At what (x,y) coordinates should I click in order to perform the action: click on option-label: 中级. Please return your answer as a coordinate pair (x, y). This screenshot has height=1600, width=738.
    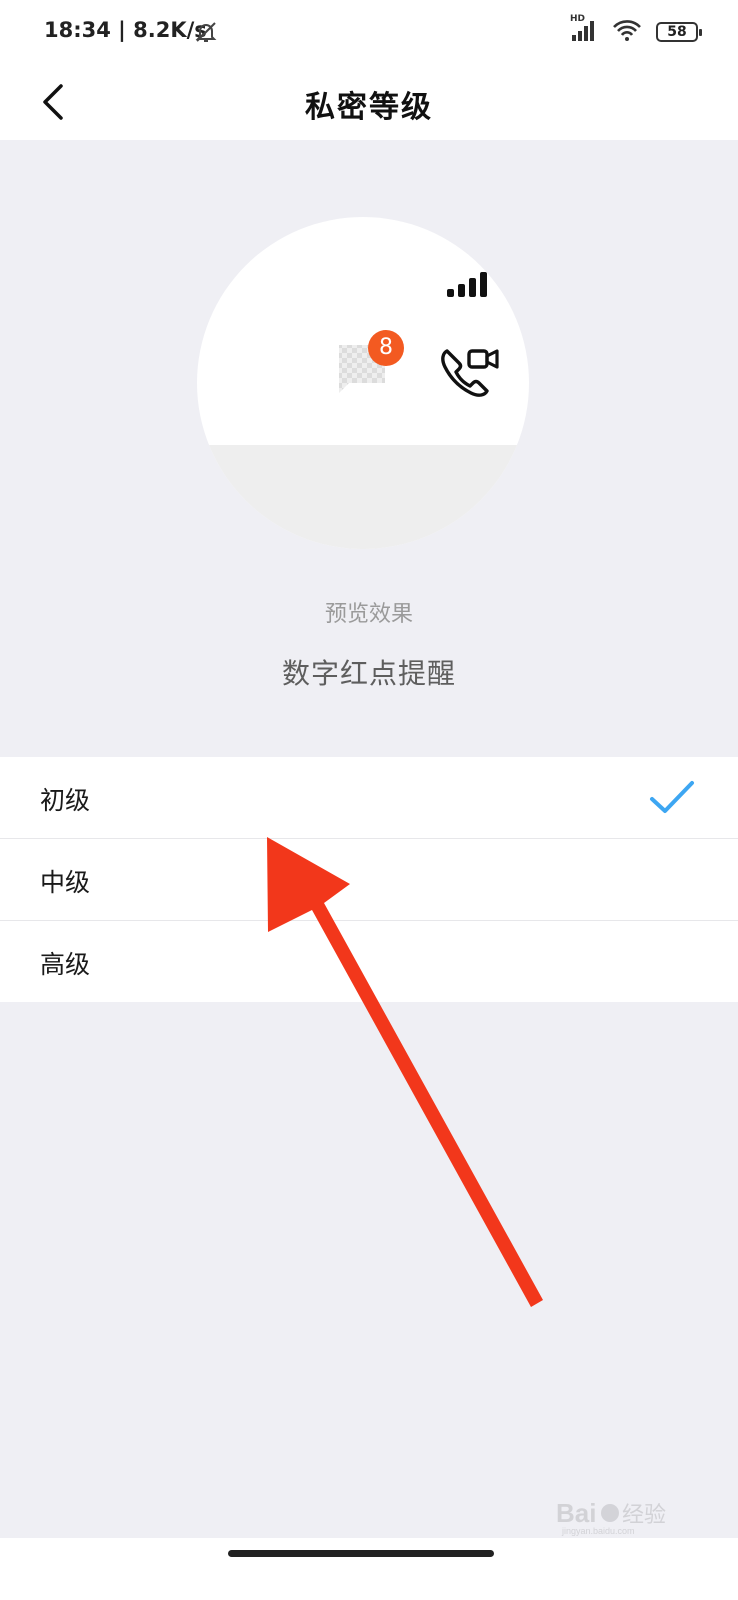
    Looking at the image, I should click on (65, 882).